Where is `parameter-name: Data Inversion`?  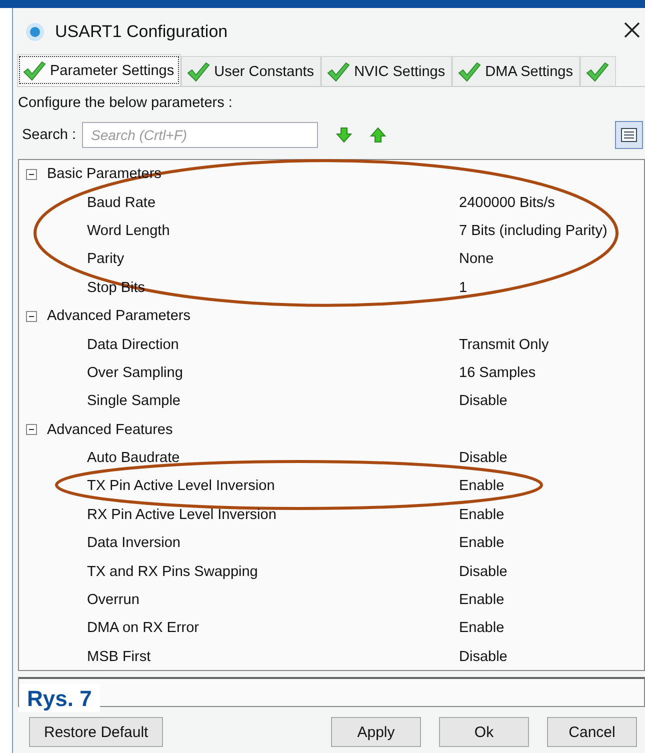 parameter-name: Data Inversion is located at coordinates (134, 543).